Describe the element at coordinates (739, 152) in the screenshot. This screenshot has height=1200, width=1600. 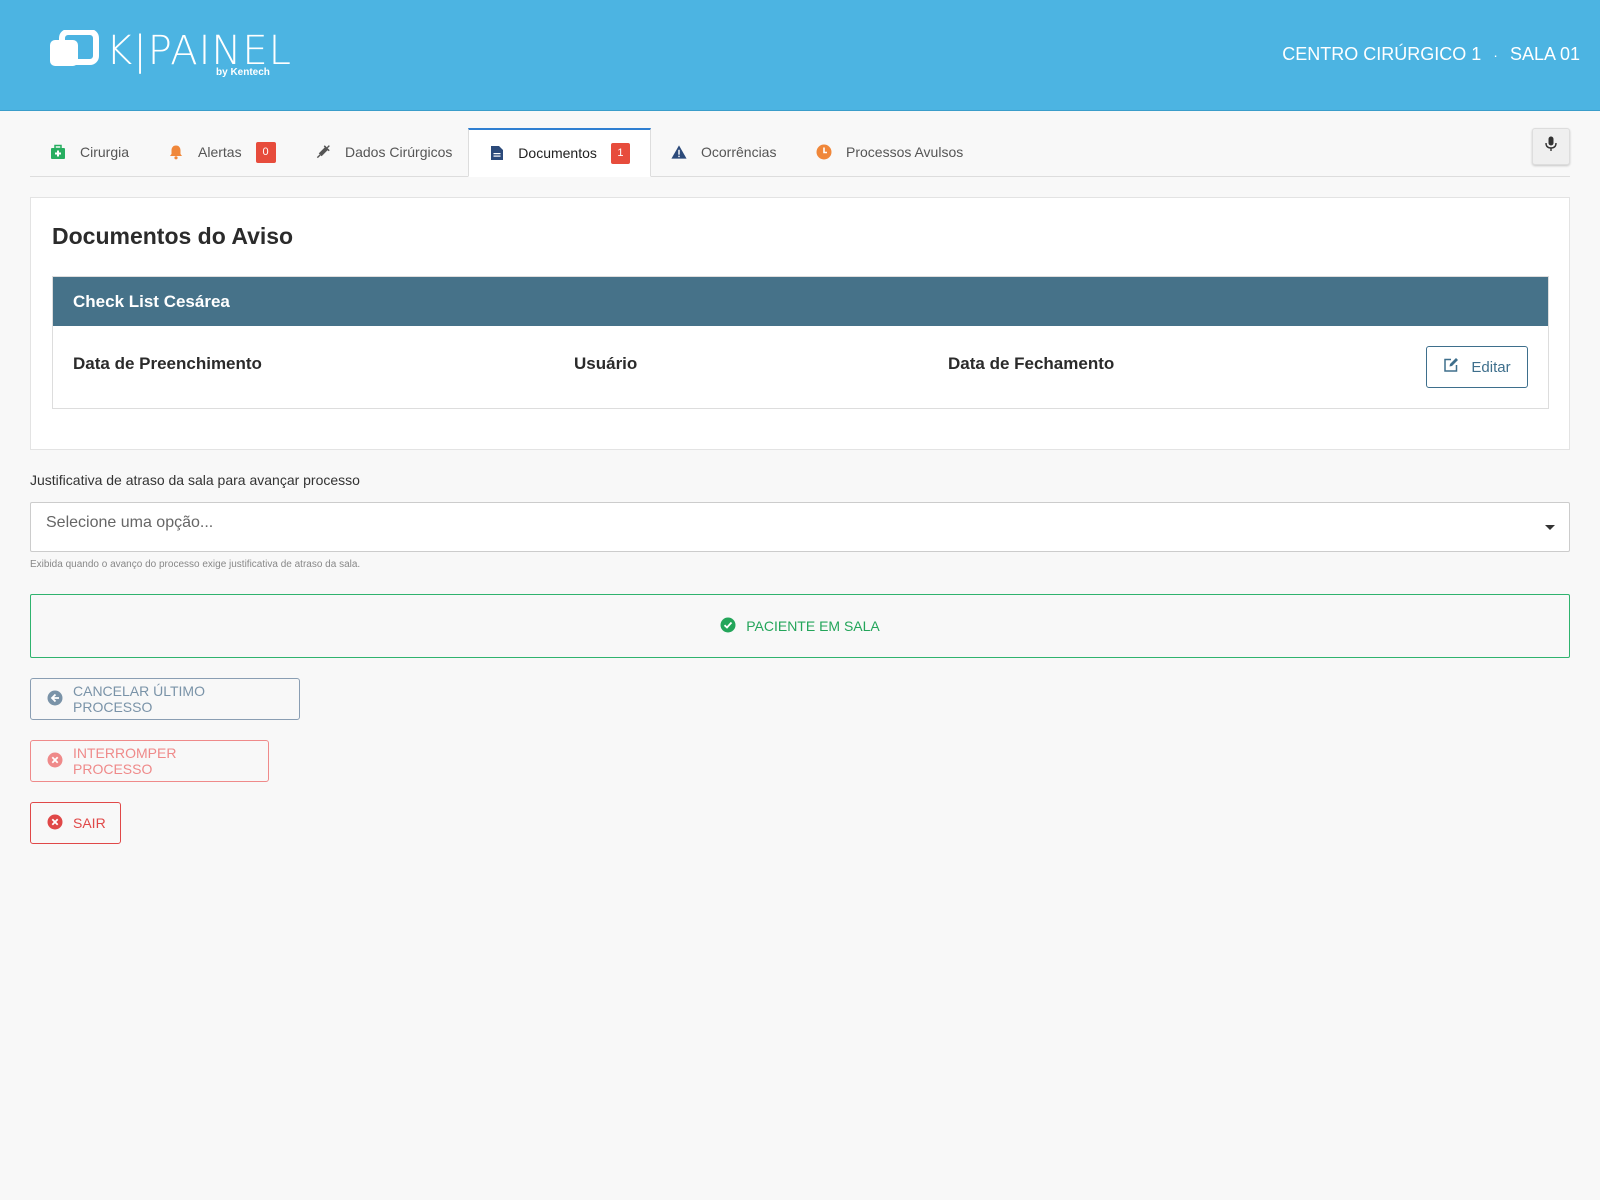
I see `tab-label: Ocorrências` at that location.